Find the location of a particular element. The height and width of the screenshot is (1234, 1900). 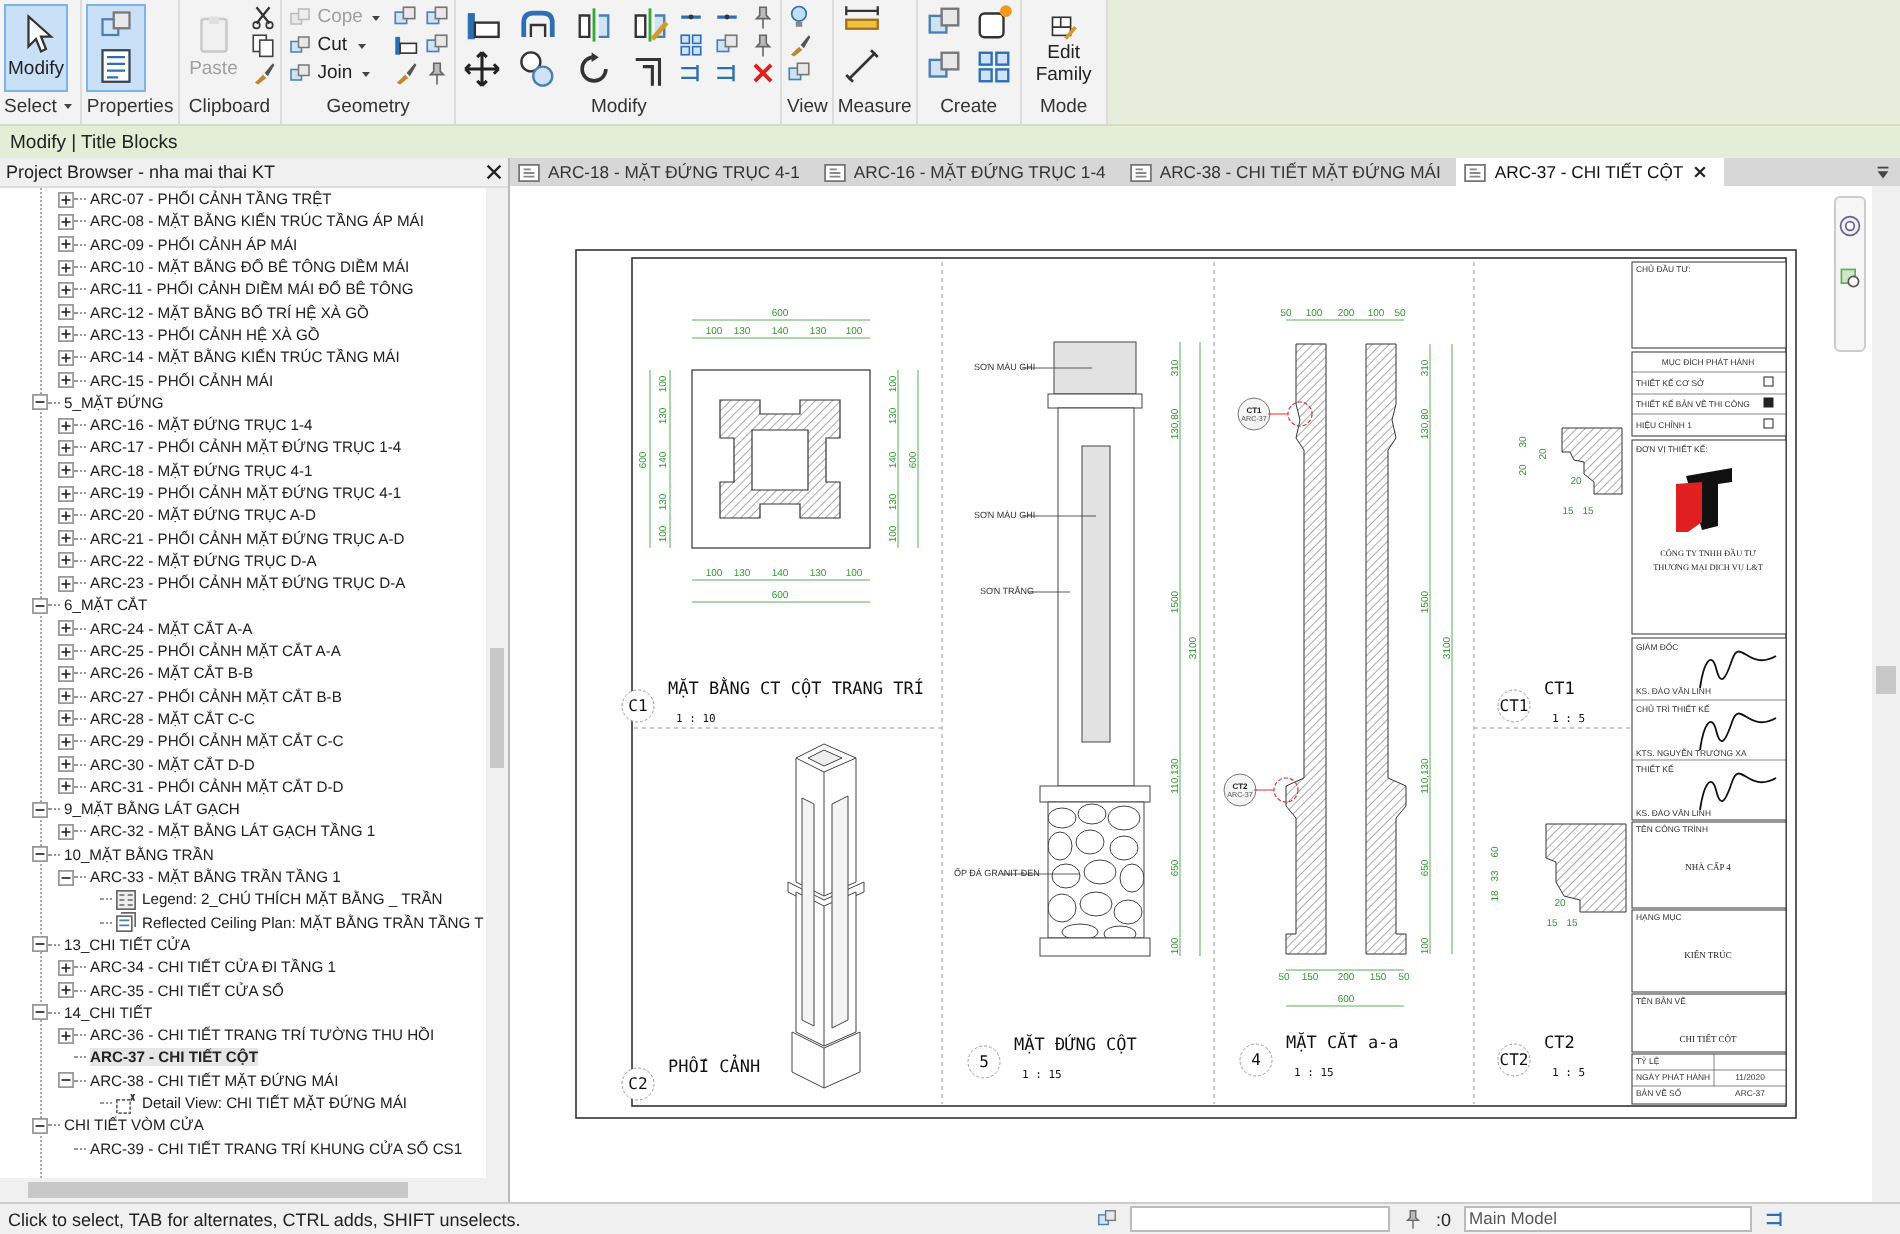

panel-label: Mode is located at coordinates (1063, 106).